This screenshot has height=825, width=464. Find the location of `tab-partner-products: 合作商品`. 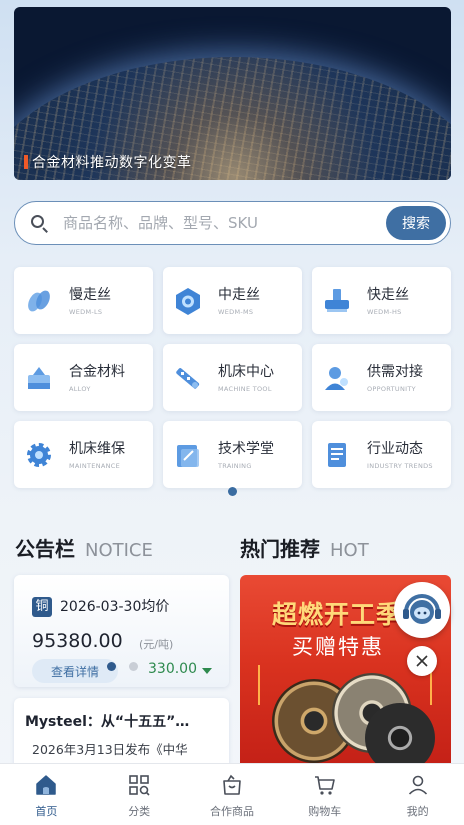

tab-partner-products: 合作商品 is located at coordinates (232, 794).